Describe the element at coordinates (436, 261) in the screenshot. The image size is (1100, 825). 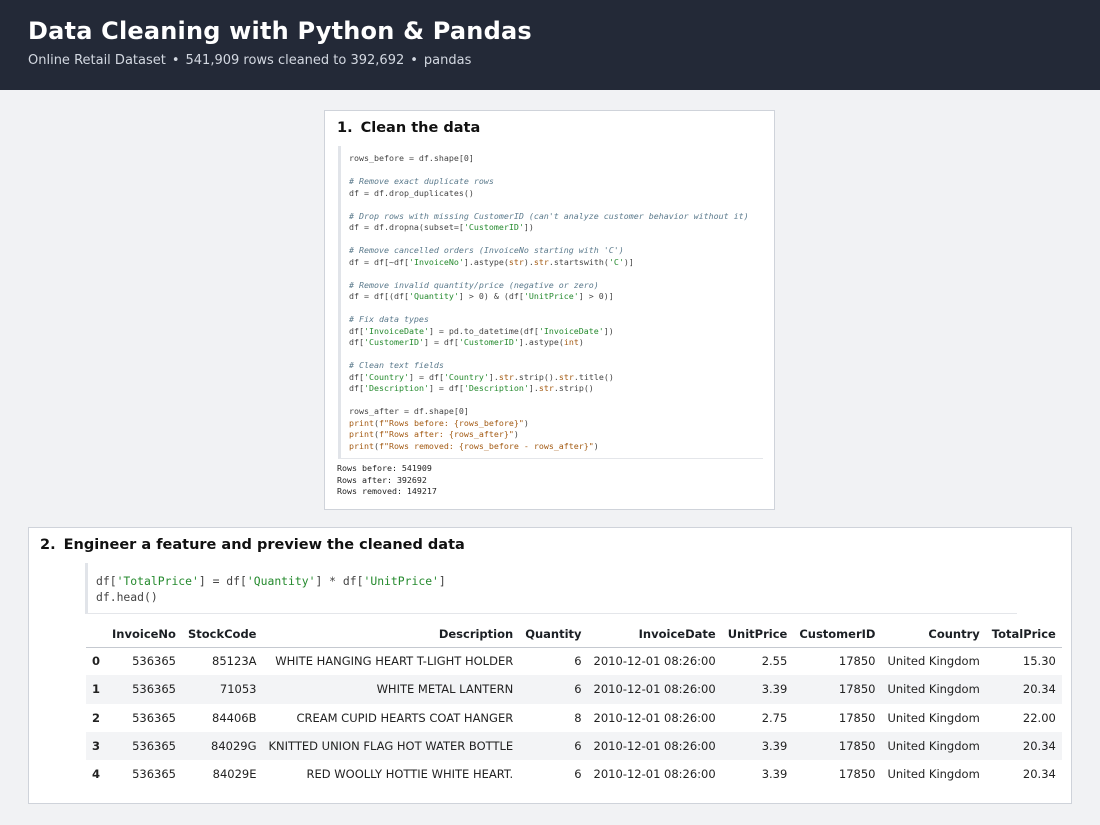
I see `code-string: 'InvoiceNo'` at that location.